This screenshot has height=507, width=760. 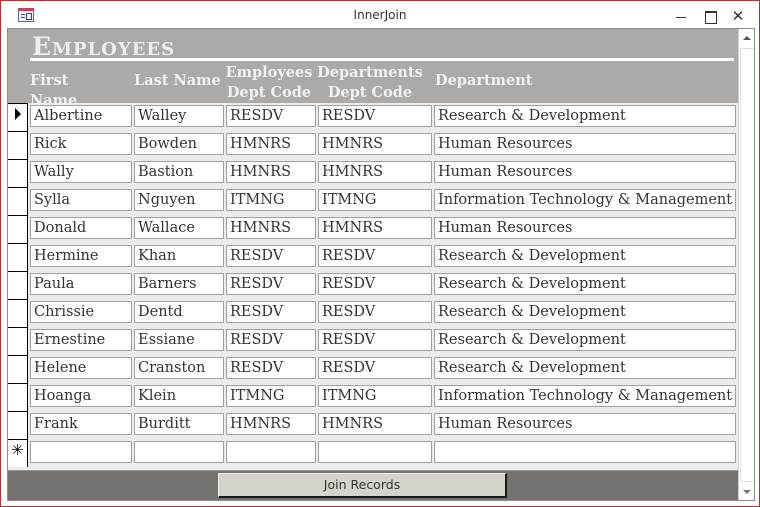 What do you see at coordinates (747, 38) in the screenshot?
I see `scroll-up-arrow-icon` at bounding box center [747, 38].